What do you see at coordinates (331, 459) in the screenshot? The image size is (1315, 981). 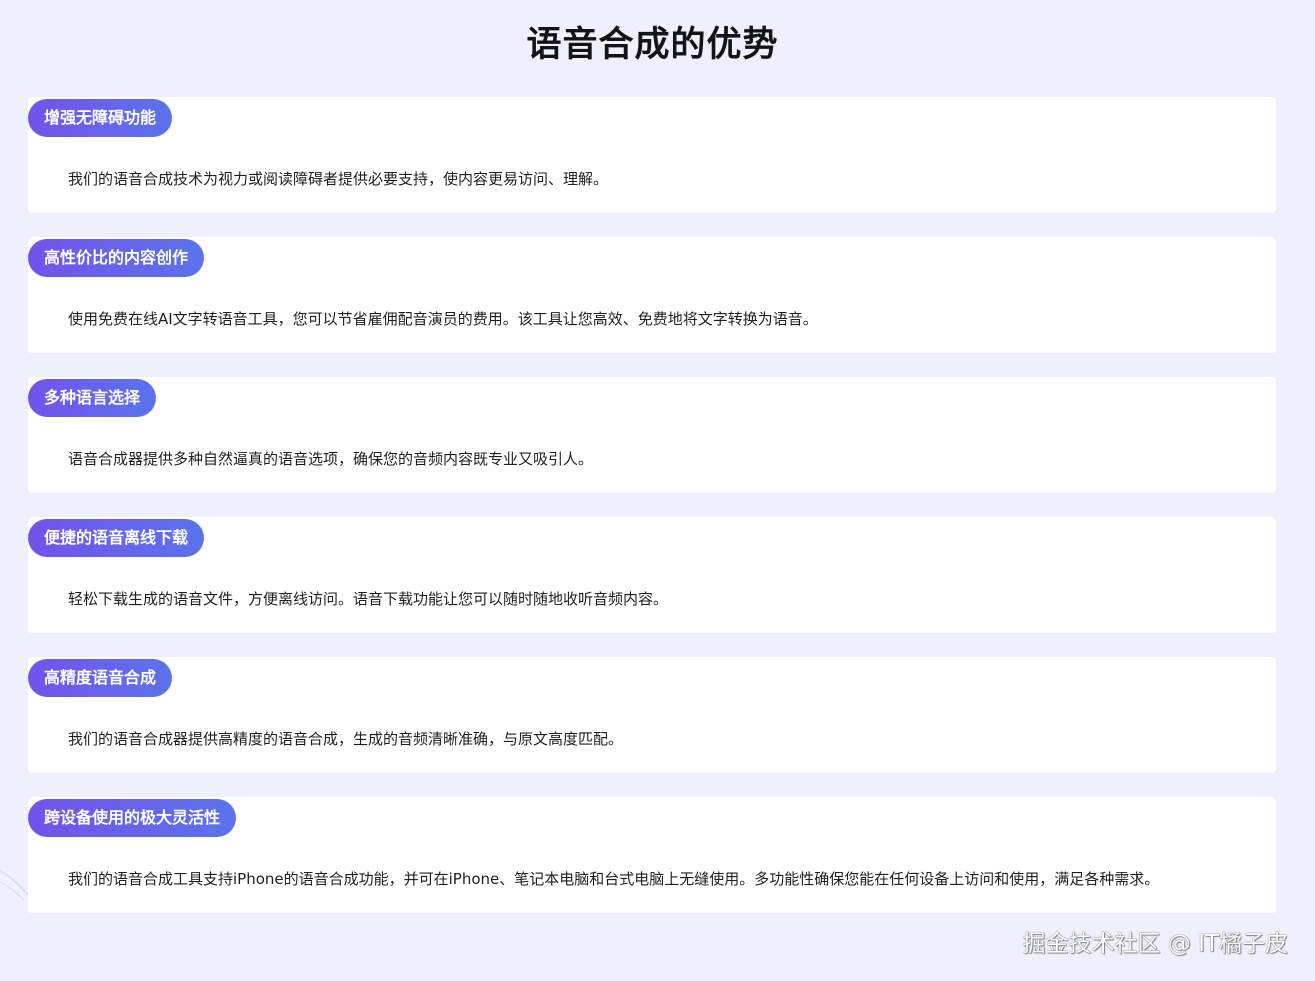 I see `feature-description: 语音合成器提供多种自然逼真的语音选项，确保您的音频内容既专业又吸引人。` at bounding box center [331, 459].